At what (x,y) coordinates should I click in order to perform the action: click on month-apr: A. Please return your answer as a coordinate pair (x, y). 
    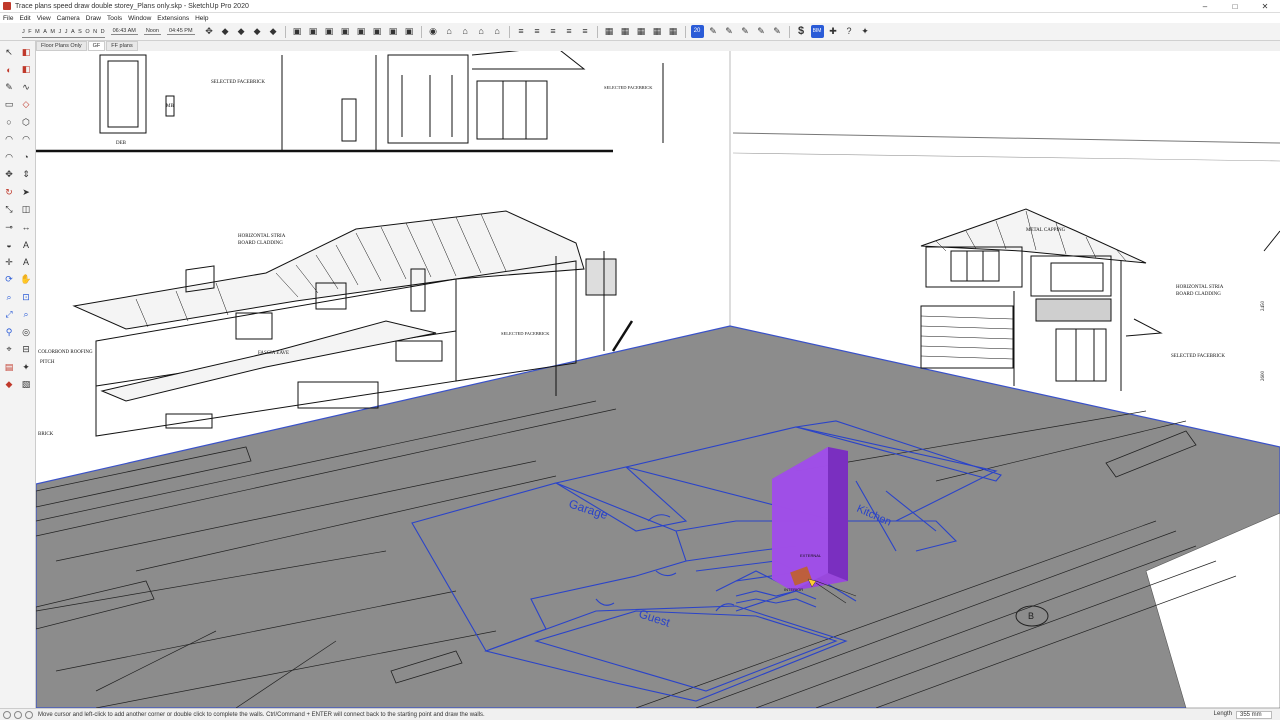
    Looking at the image, I should click on (45, 32).